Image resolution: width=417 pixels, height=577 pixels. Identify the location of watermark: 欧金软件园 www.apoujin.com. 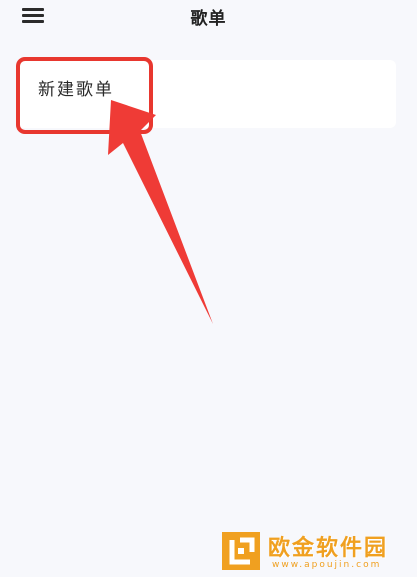
(317, 553).